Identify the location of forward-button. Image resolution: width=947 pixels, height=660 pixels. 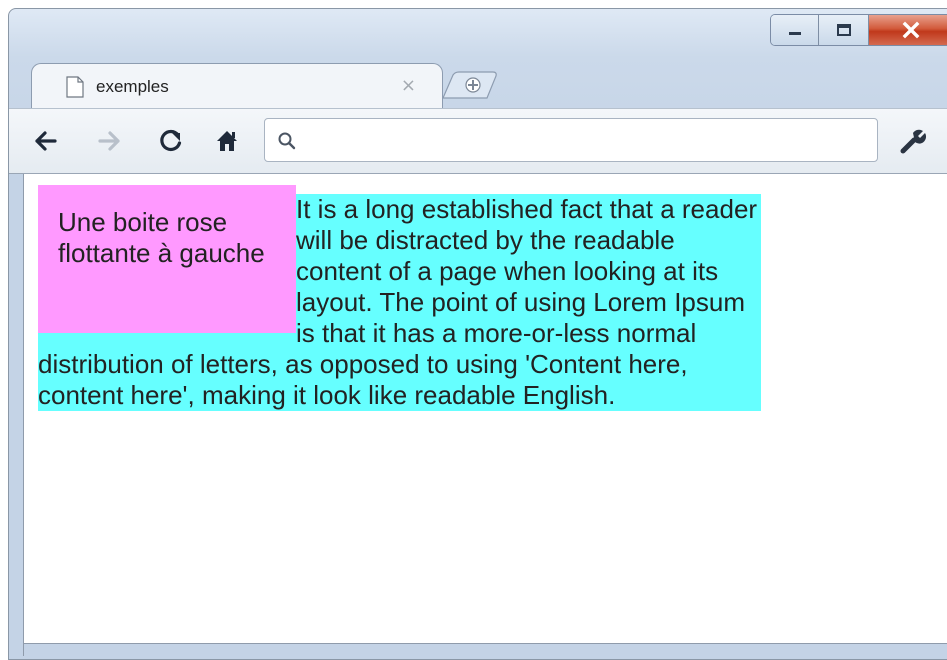
(109, 141).